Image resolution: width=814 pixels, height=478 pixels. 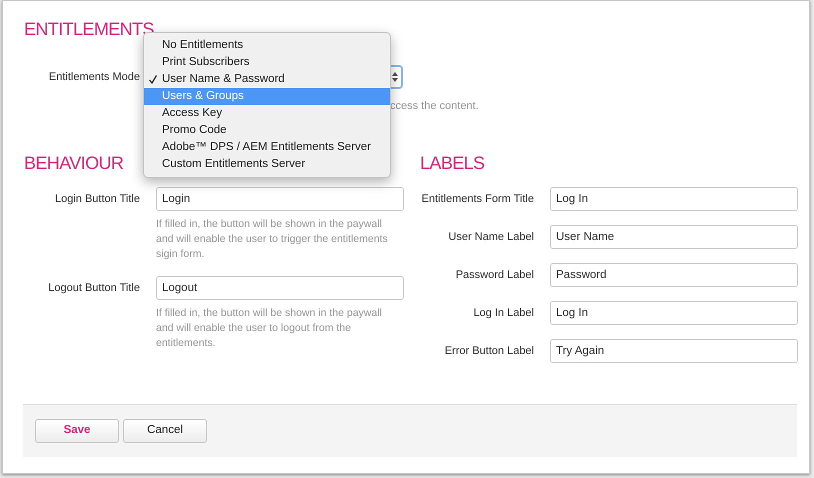 I want to click on field-label: User Name Label, so click(x=490, y=237).